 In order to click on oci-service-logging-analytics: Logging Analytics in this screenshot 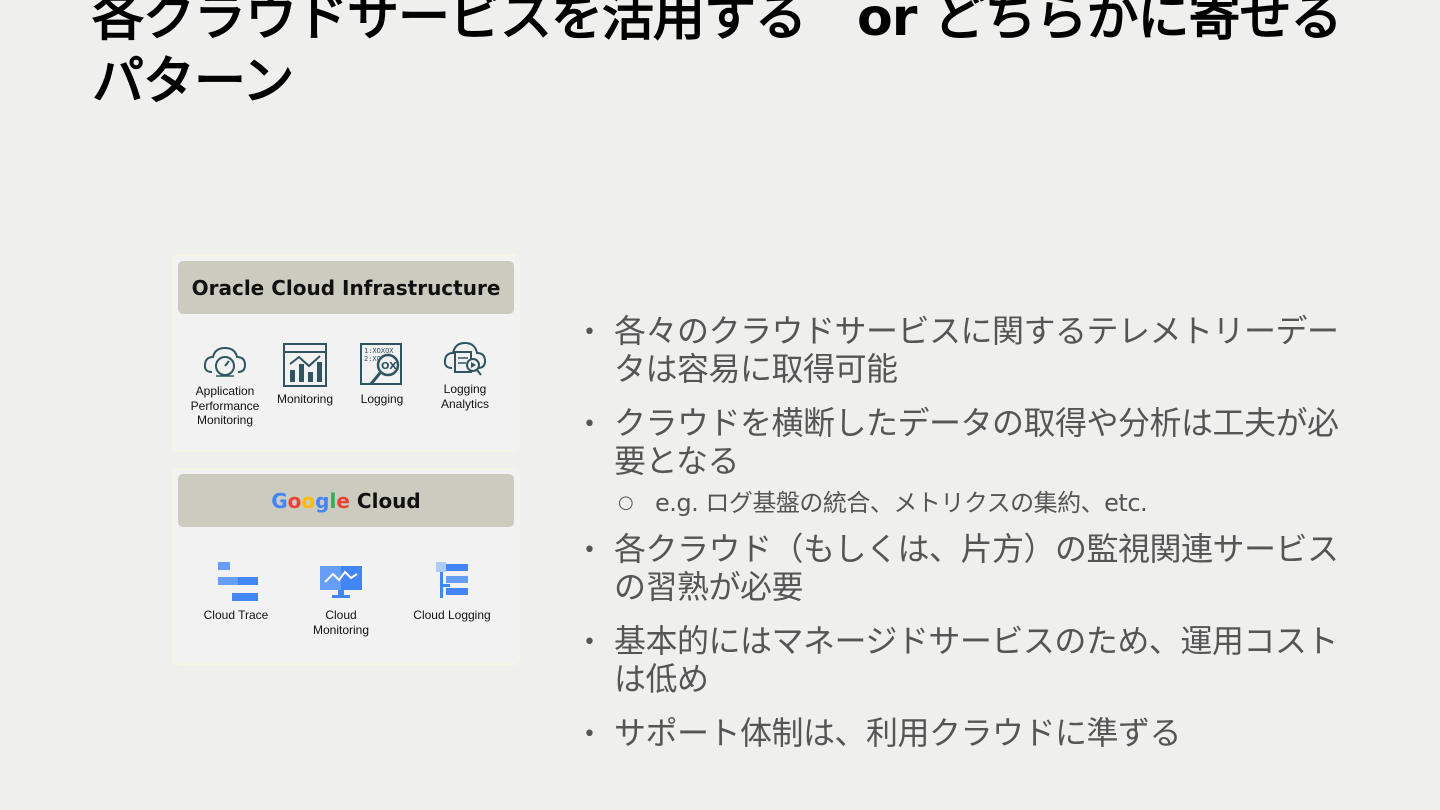, I will do `click(465, 374)`.